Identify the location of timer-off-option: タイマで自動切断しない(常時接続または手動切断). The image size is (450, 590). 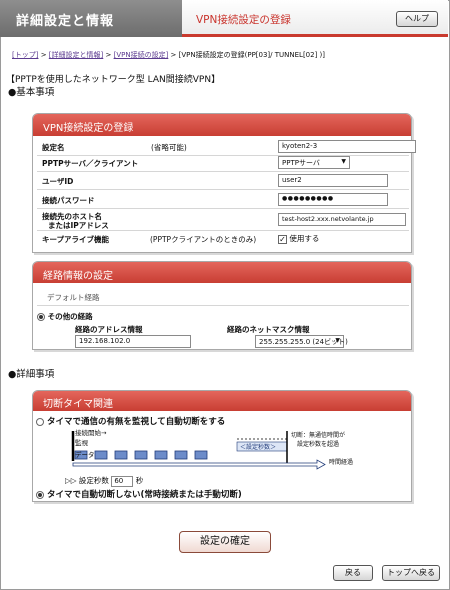
(139, 494).